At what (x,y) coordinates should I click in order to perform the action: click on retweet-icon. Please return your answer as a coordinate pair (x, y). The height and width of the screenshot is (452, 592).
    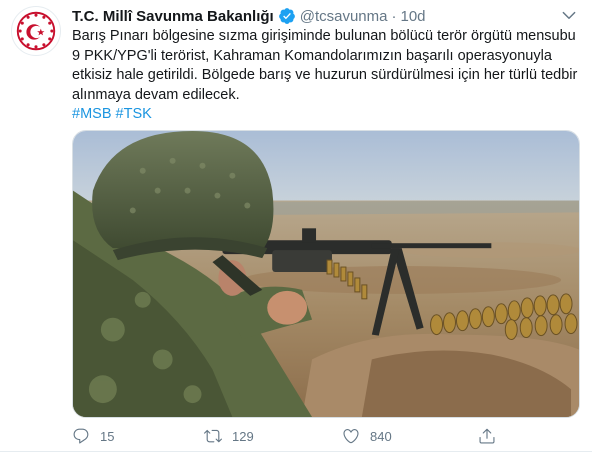
    Looking at the image, I should click on (213, 436).